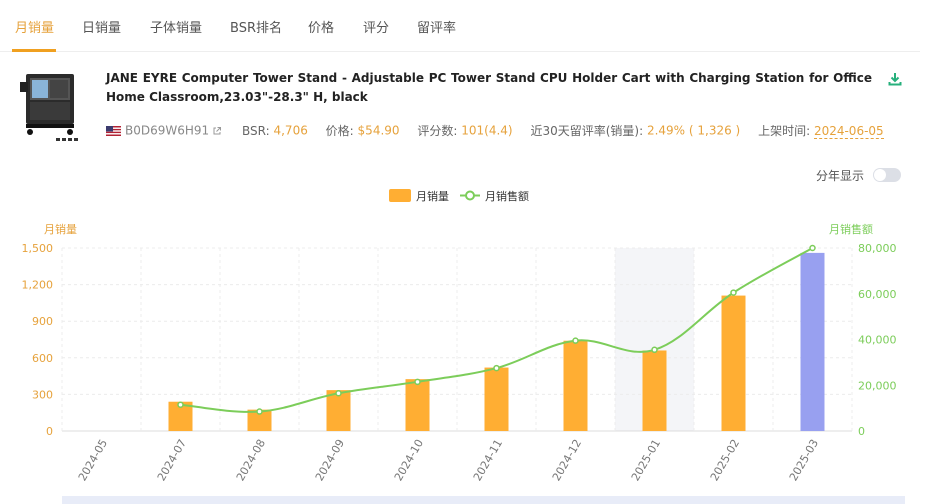  I want to click on y-tick-left: 900, so click(42, 321).